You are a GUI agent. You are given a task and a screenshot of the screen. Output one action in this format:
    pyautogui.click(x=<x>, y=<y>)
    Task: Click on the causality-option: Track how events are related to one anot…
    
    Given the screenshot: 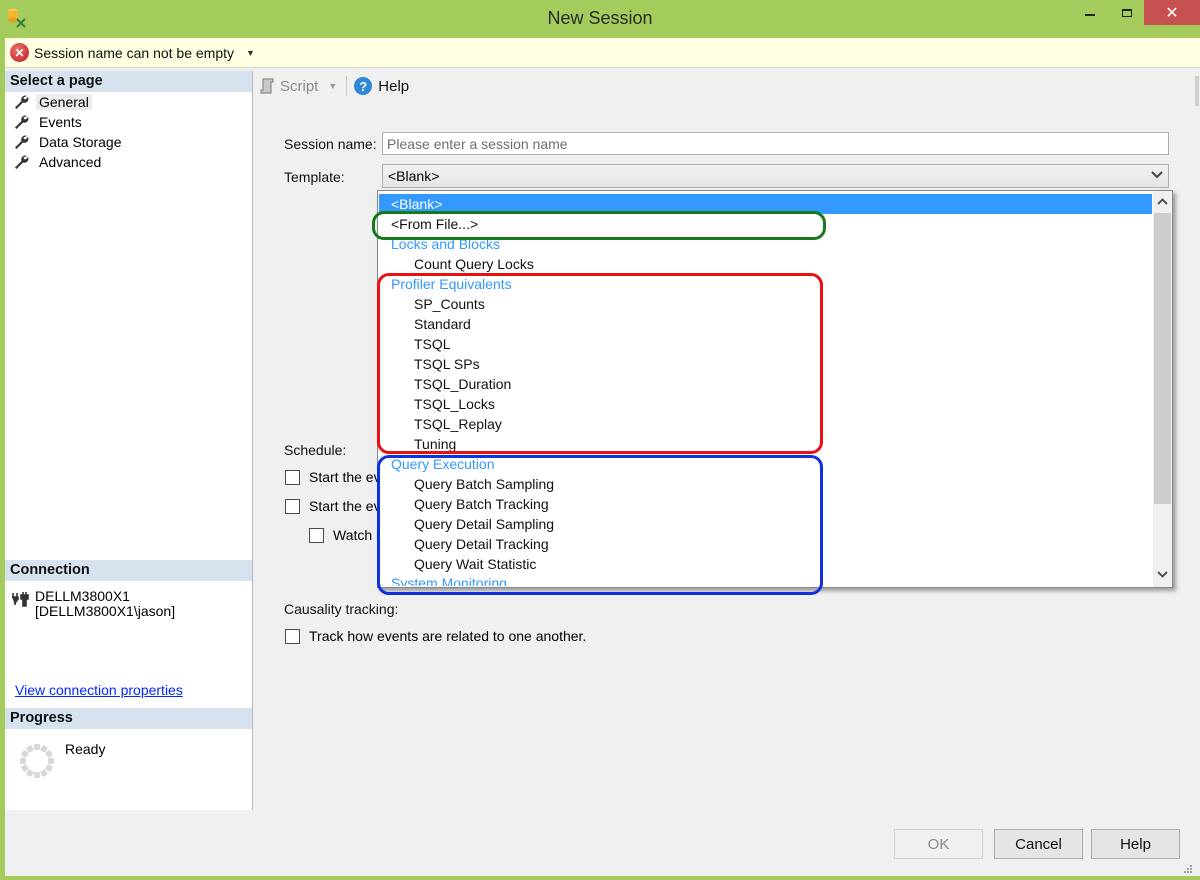 What is the action you would take?
    pyautogui.click(x=435, y=636)
    